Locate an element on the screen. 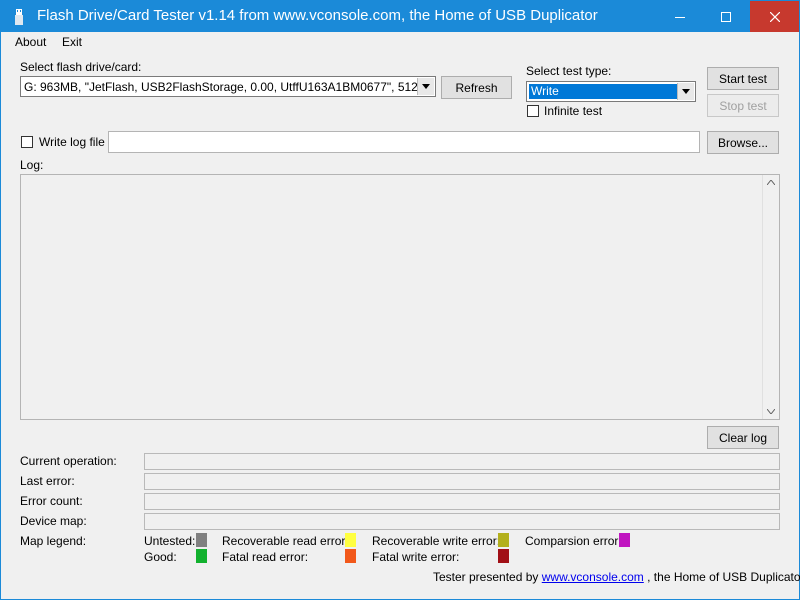 This screenshot has width=800, height=600. maximize-button is located at coordinates (726, 16).